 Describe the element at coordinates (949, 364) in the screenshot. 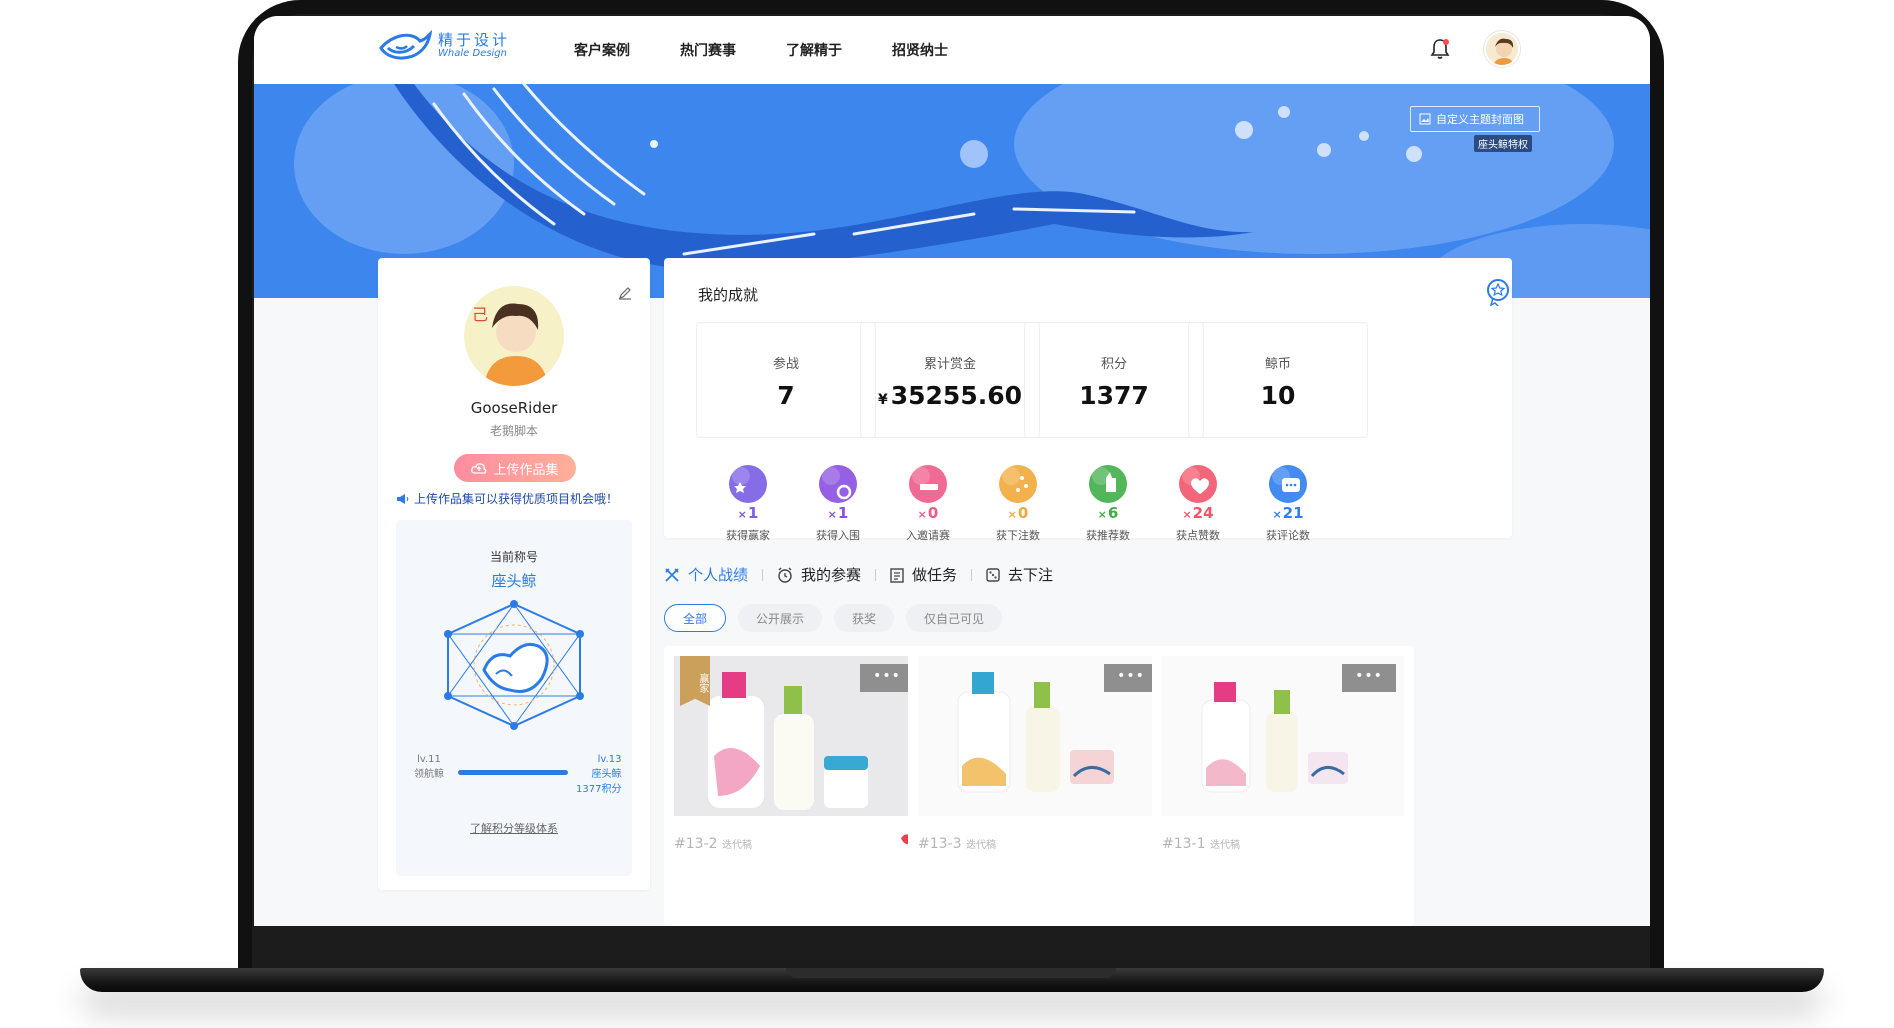

I see `stat-label: 累计赏金` at that location.